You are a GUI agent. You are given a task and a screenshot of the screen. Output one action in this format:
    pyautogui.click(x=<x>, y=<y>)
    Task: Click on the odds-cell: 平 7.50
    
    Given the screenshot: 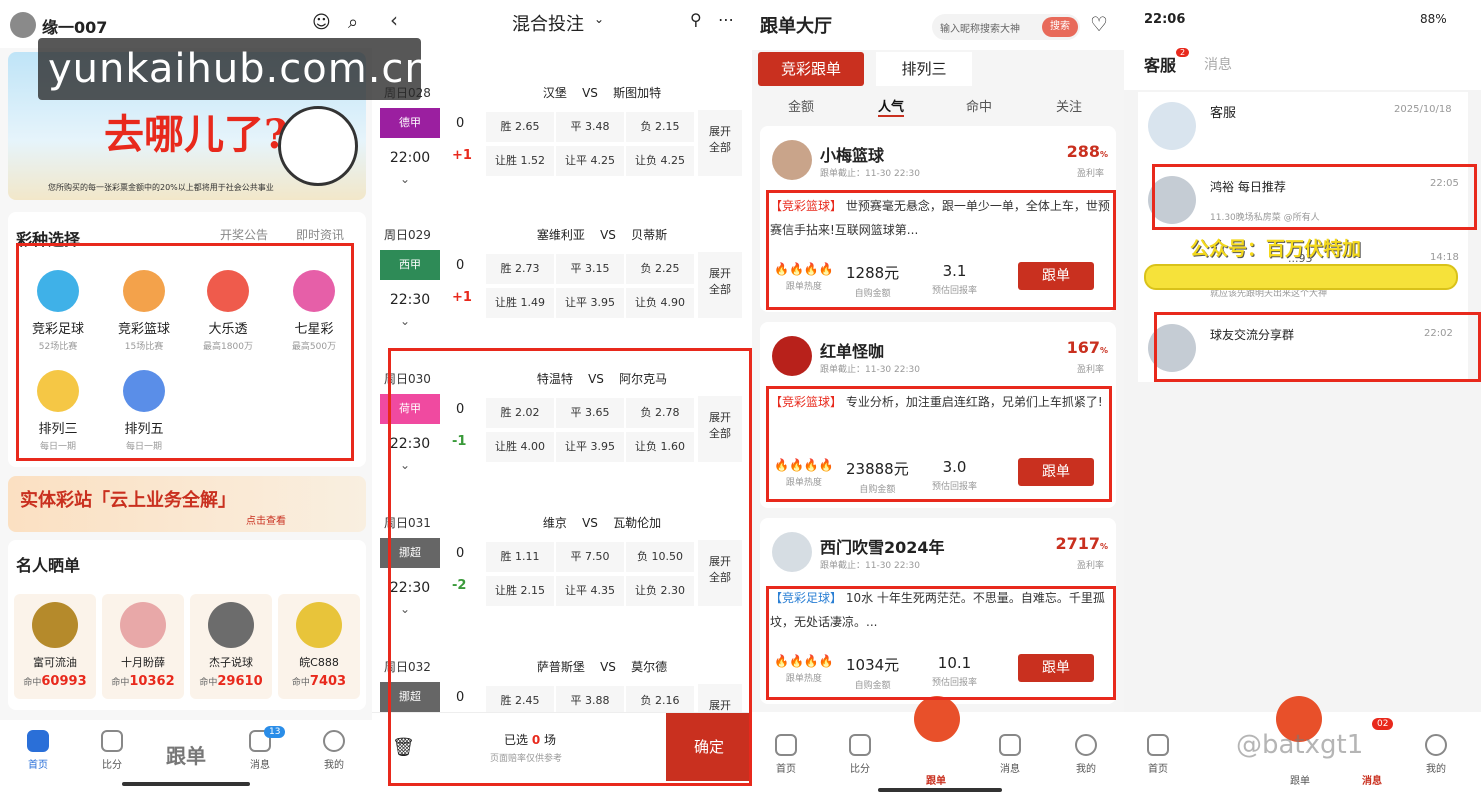 What is the action you would take?
    pyautogui.click(x=590, y=557)
    